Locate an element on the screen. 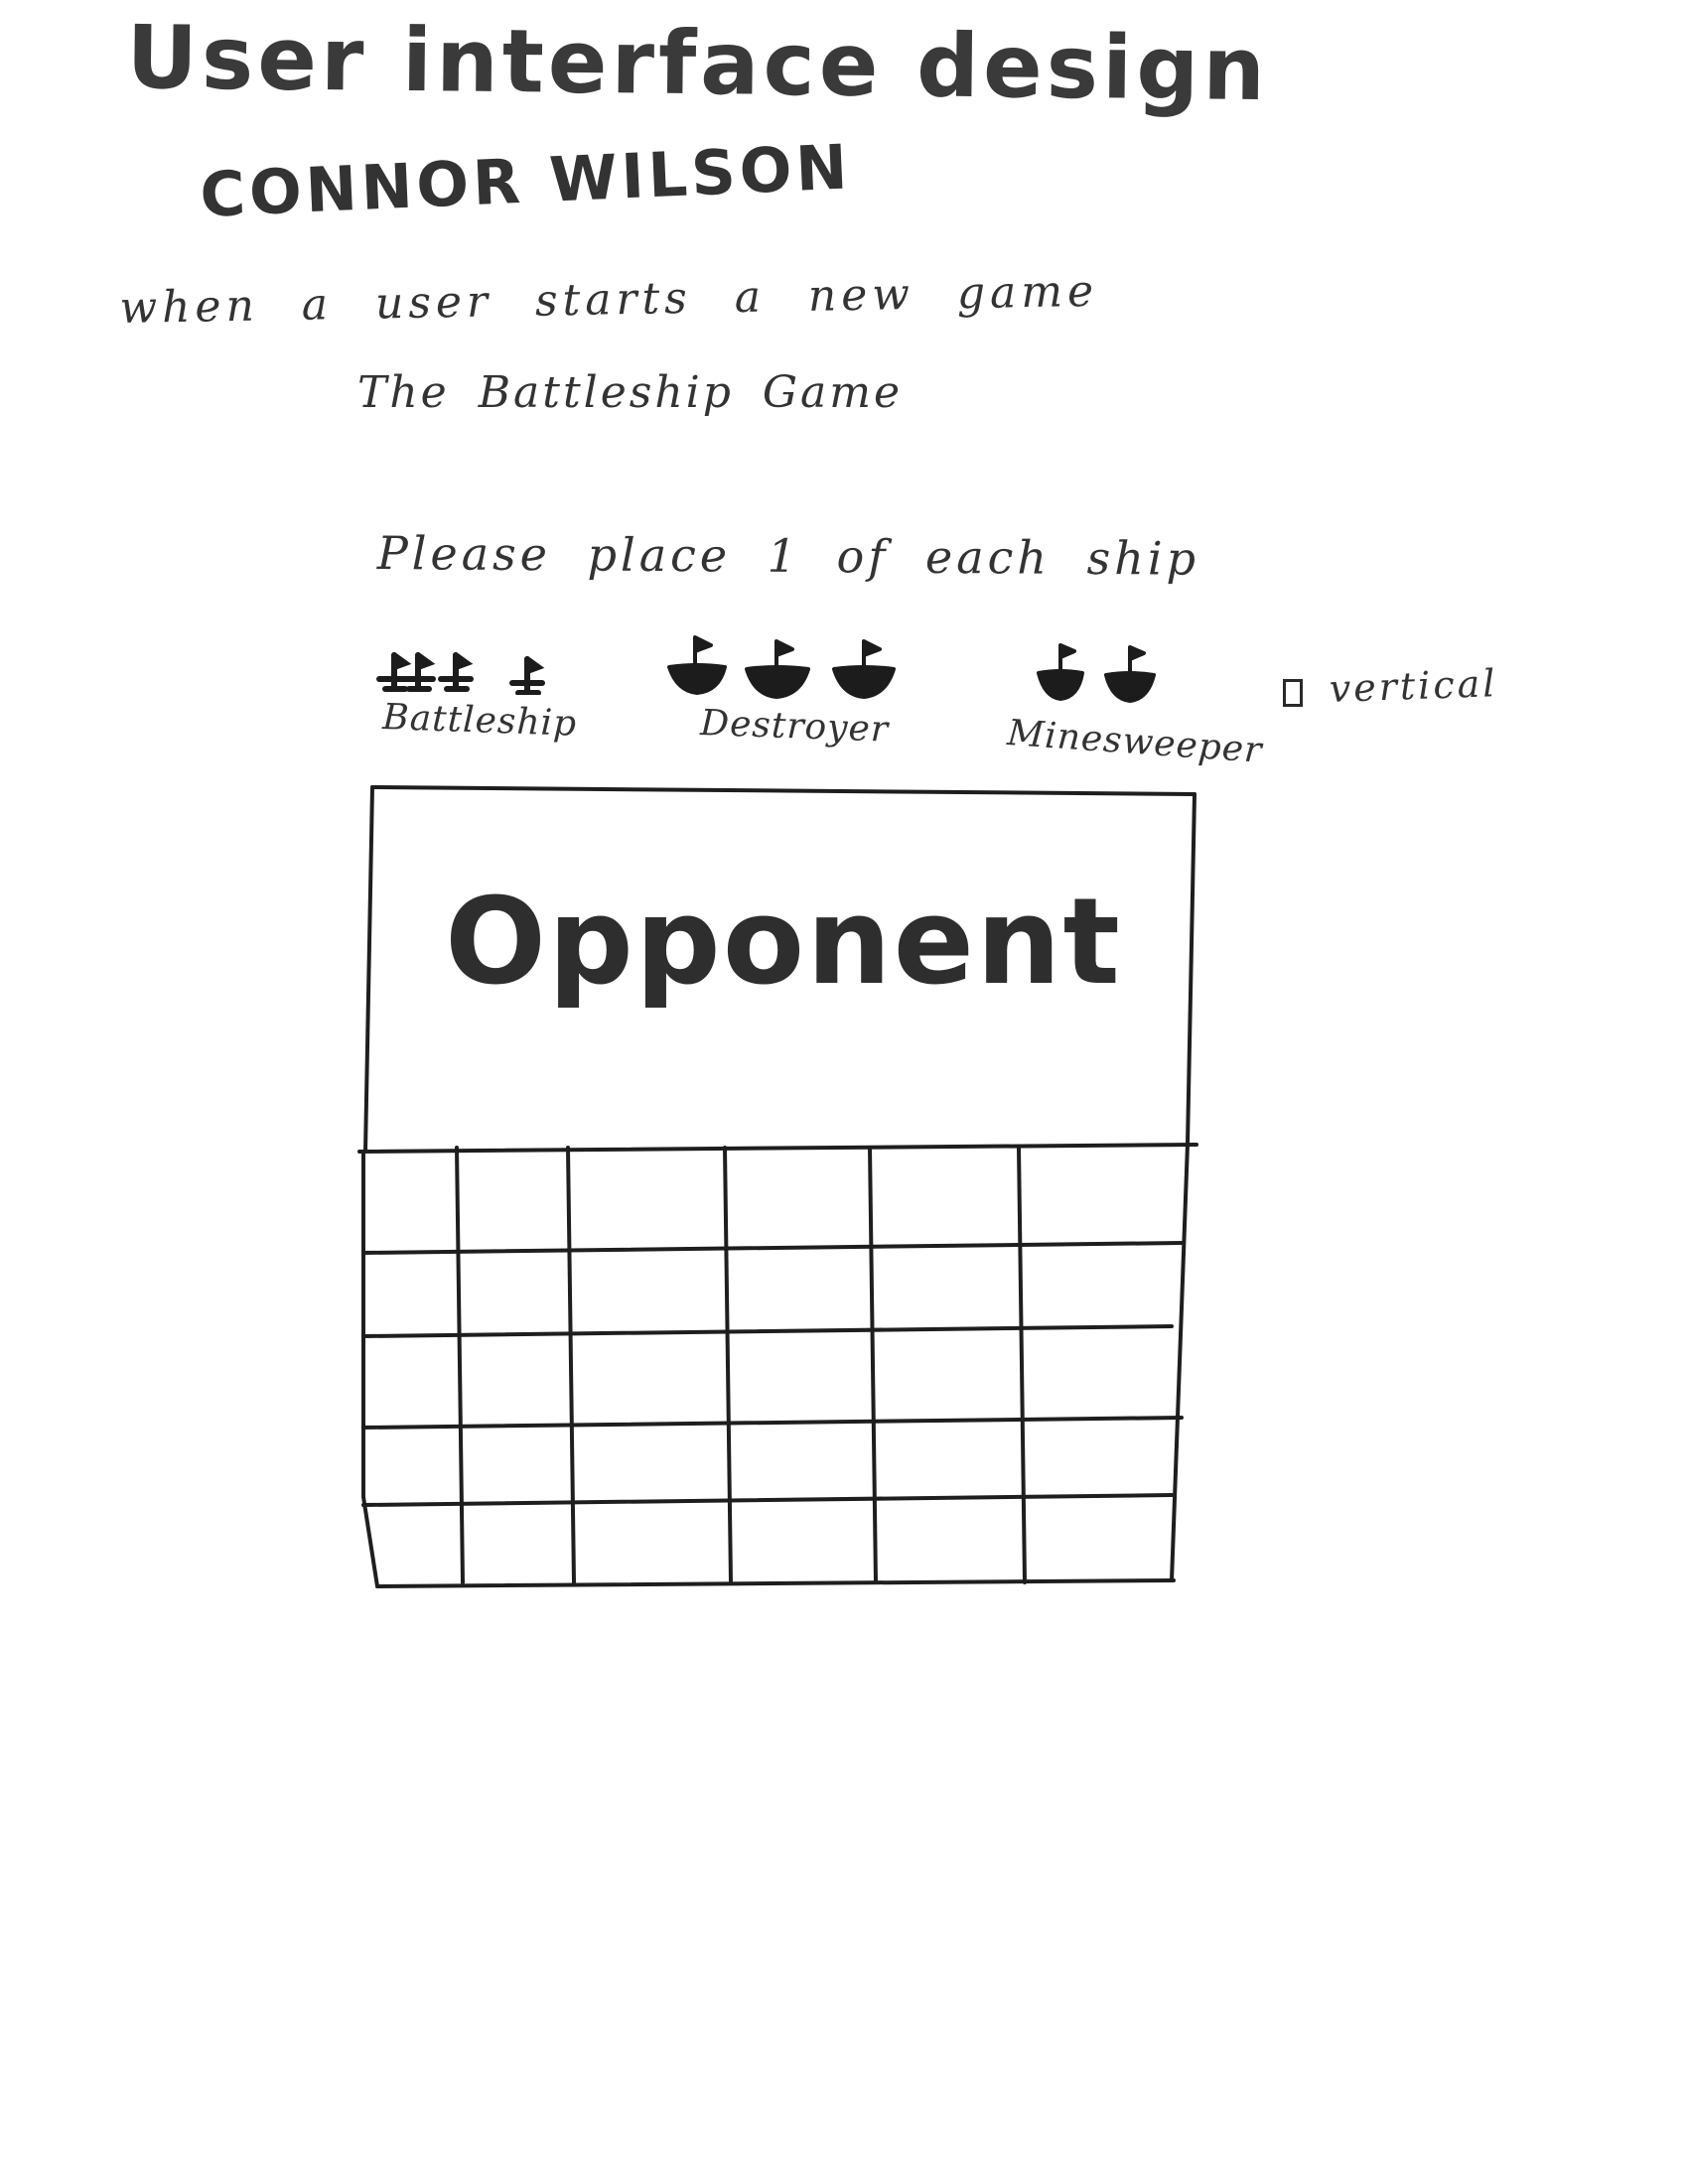  board-left-edge-upper is located at coordinates (368, 969).